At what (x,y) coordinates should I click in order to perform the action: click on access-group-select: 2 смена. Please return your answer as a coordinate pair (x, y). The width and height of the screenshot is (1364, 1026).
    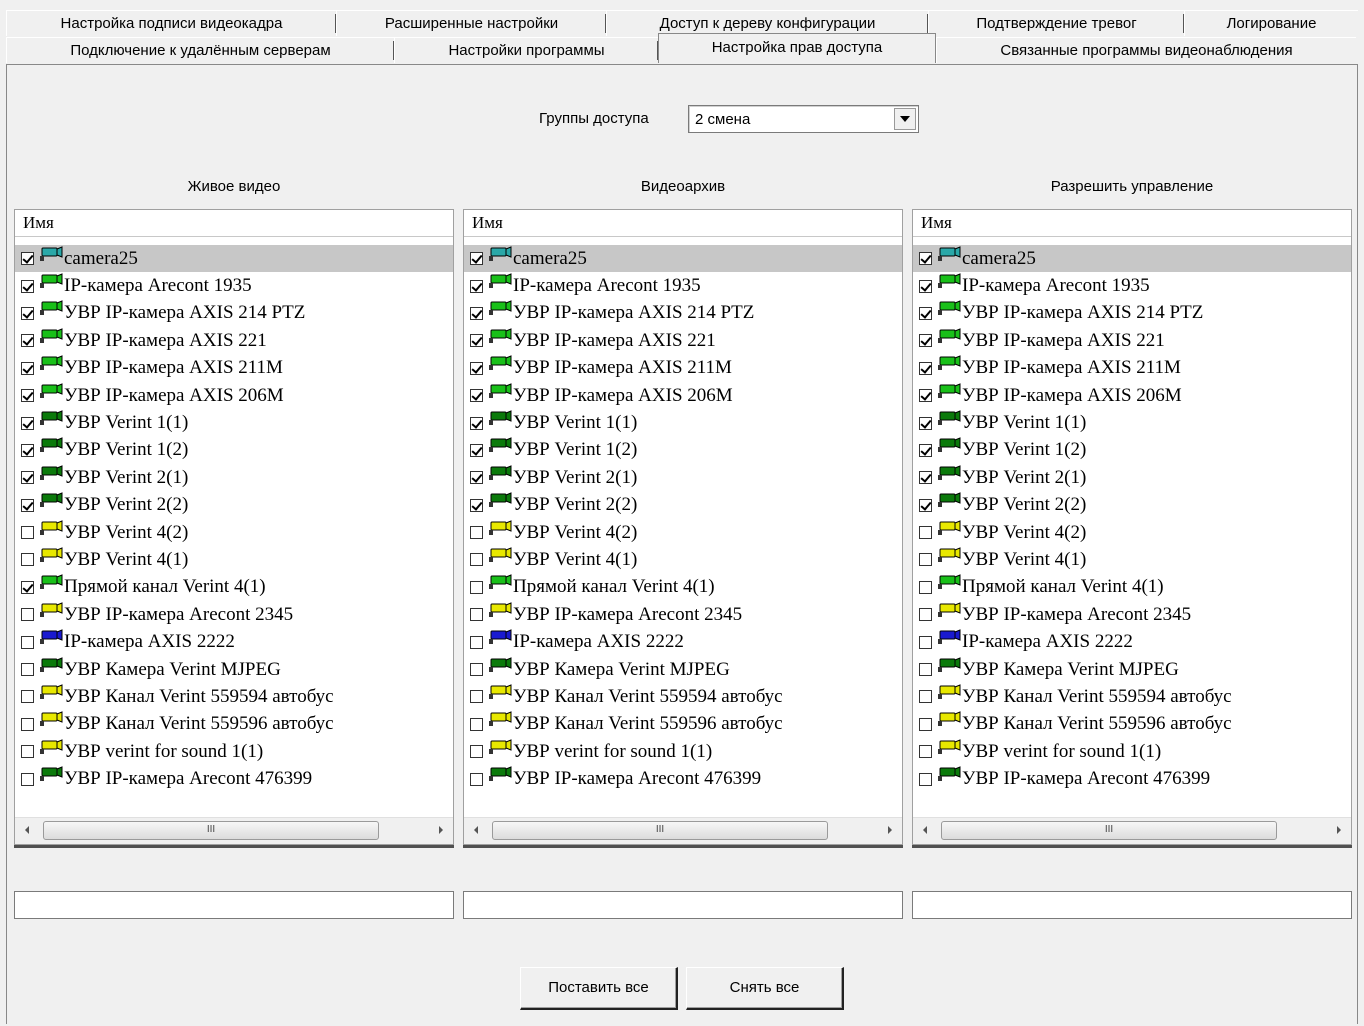
    Looking at the image, I should click on (803, 119).